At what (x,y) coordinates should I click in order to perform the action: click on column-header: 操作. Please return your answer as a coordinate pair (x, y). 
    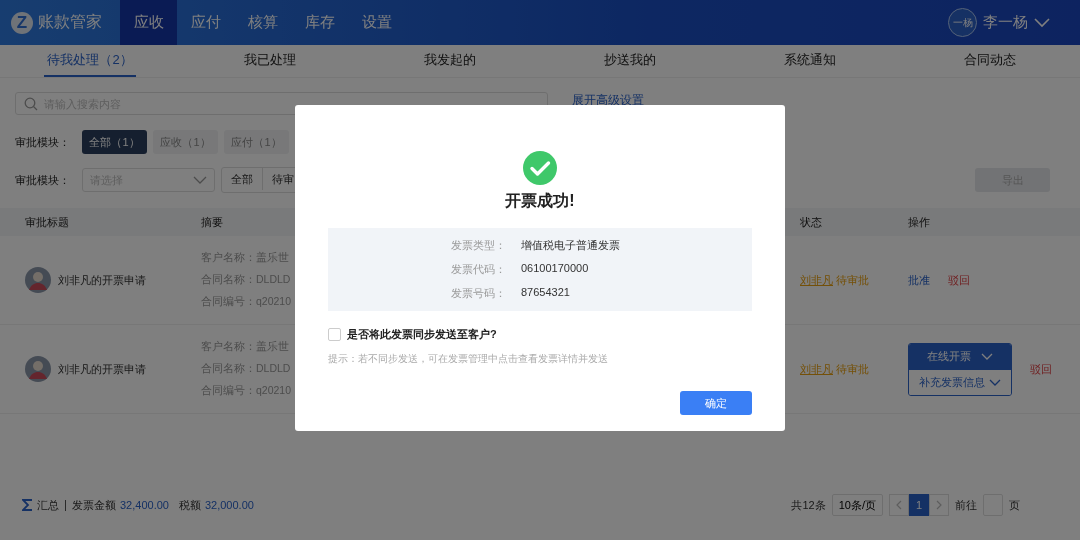
    Looking at the image, I should click on (919, 222).